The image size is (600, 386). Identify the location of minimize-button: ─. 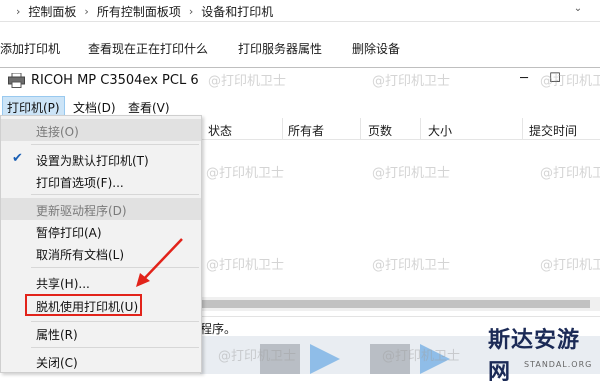
(524, 81).